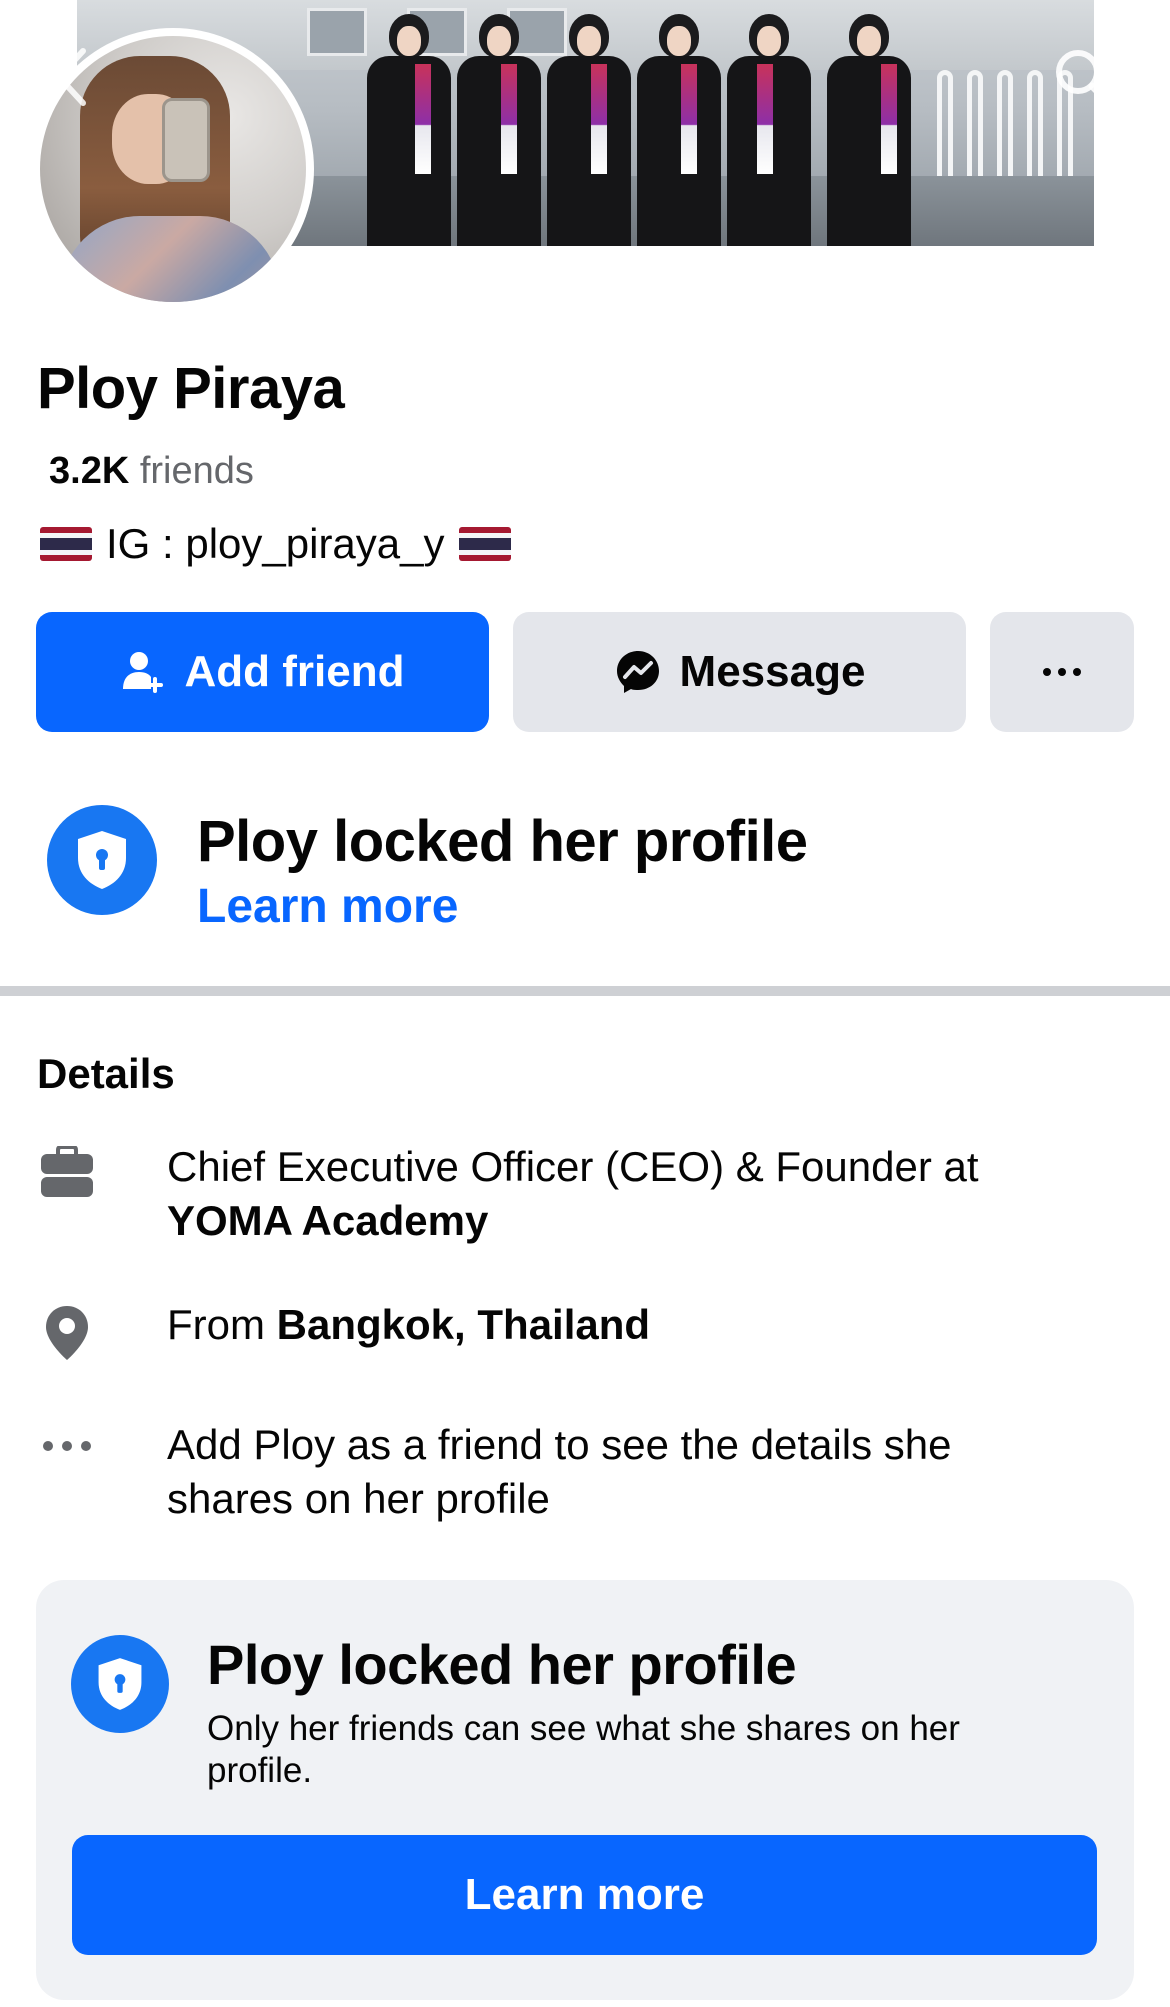 Image resolution: width=1170 pixels, height=2007 pixels. I want to click on search-button, so click(1083, 77).